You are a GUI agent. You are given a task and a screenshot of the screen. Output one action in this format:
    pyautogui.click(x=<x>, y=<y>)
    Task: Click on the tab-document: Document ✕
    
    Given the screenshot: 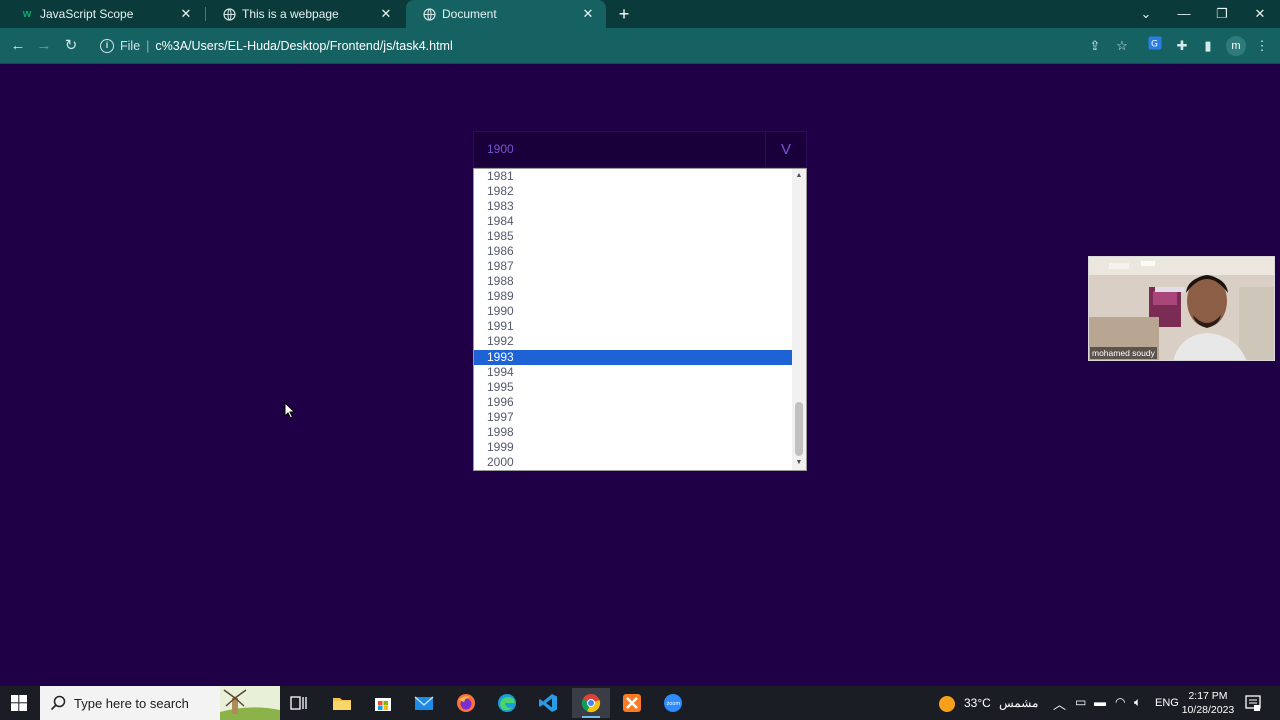 What is the action you would take?
    pyautogui.click(x=506, y=14)
    